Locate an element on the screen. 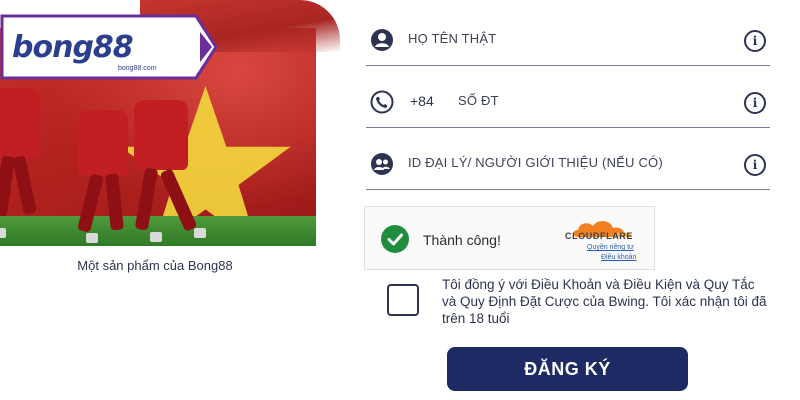 This screenshot has height=400, width=800. terms-link: Điều khoản is located at coordinates (618, 257).